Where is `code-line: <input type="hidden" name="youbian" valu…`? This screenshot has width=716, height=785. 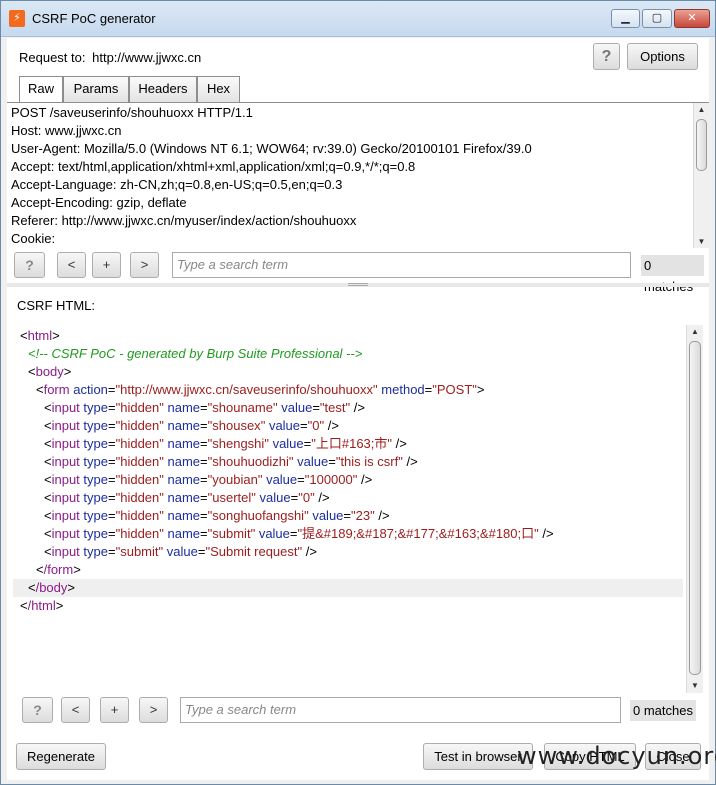
code-line: <input type="hidden" name="youbian" valu… is located at coordinates (208, 479).